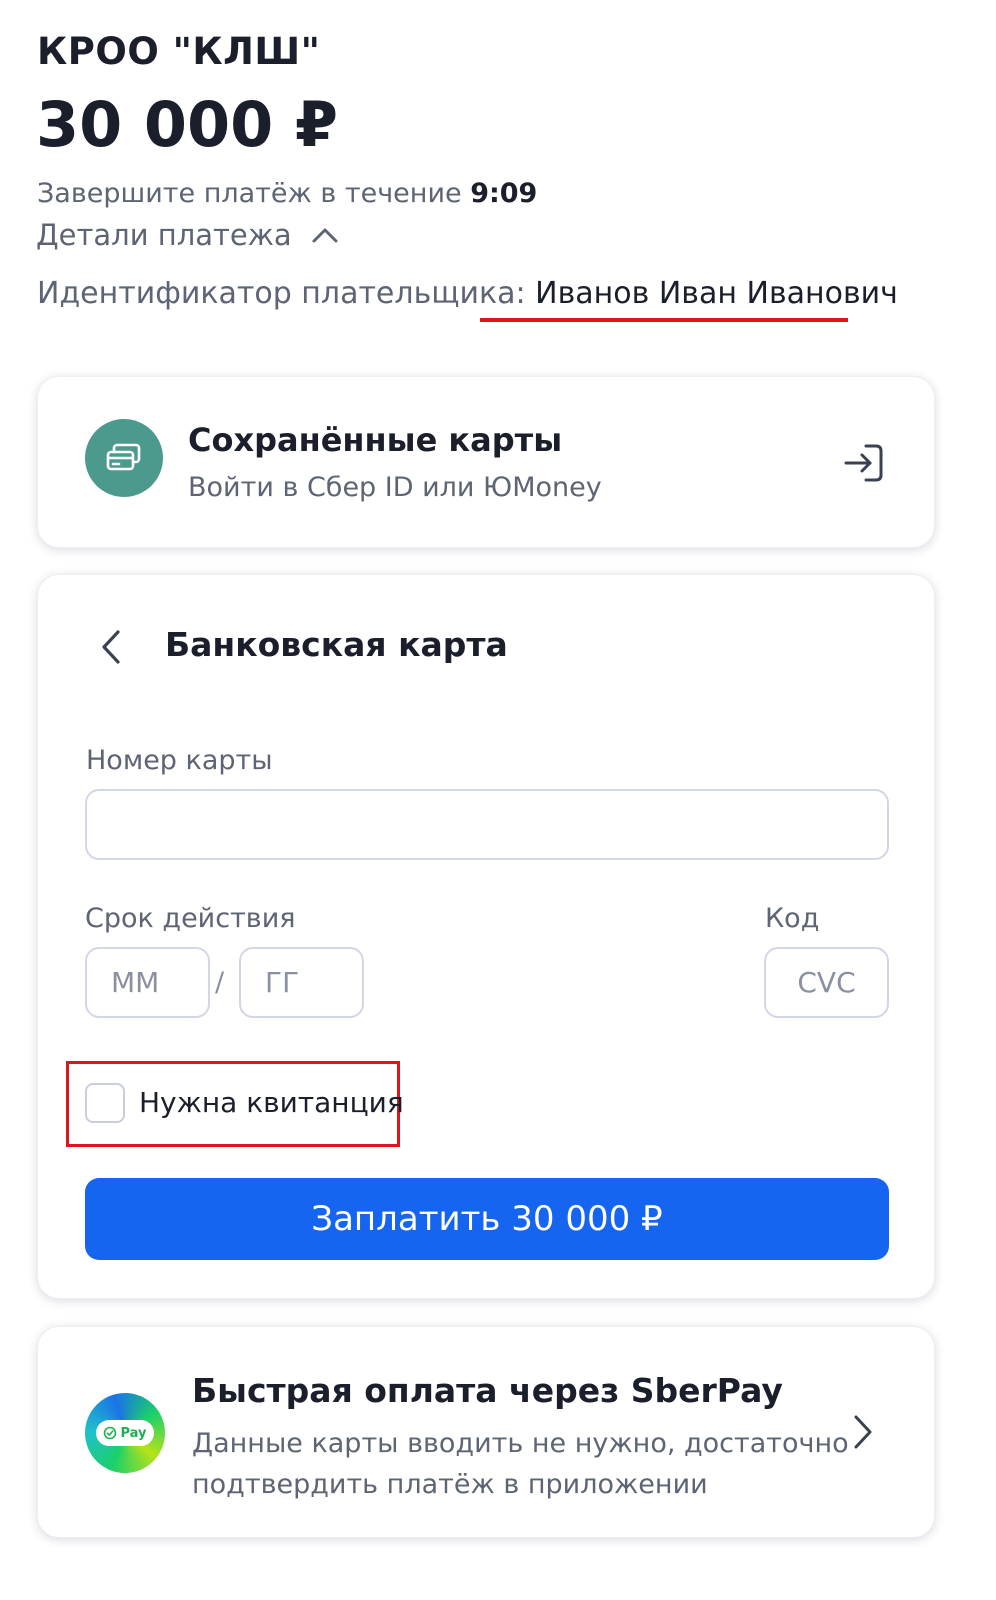 The width and height of the screenshot is (996, 1600). I want to click on card-number-label: Номер карты, so click(179, 760).